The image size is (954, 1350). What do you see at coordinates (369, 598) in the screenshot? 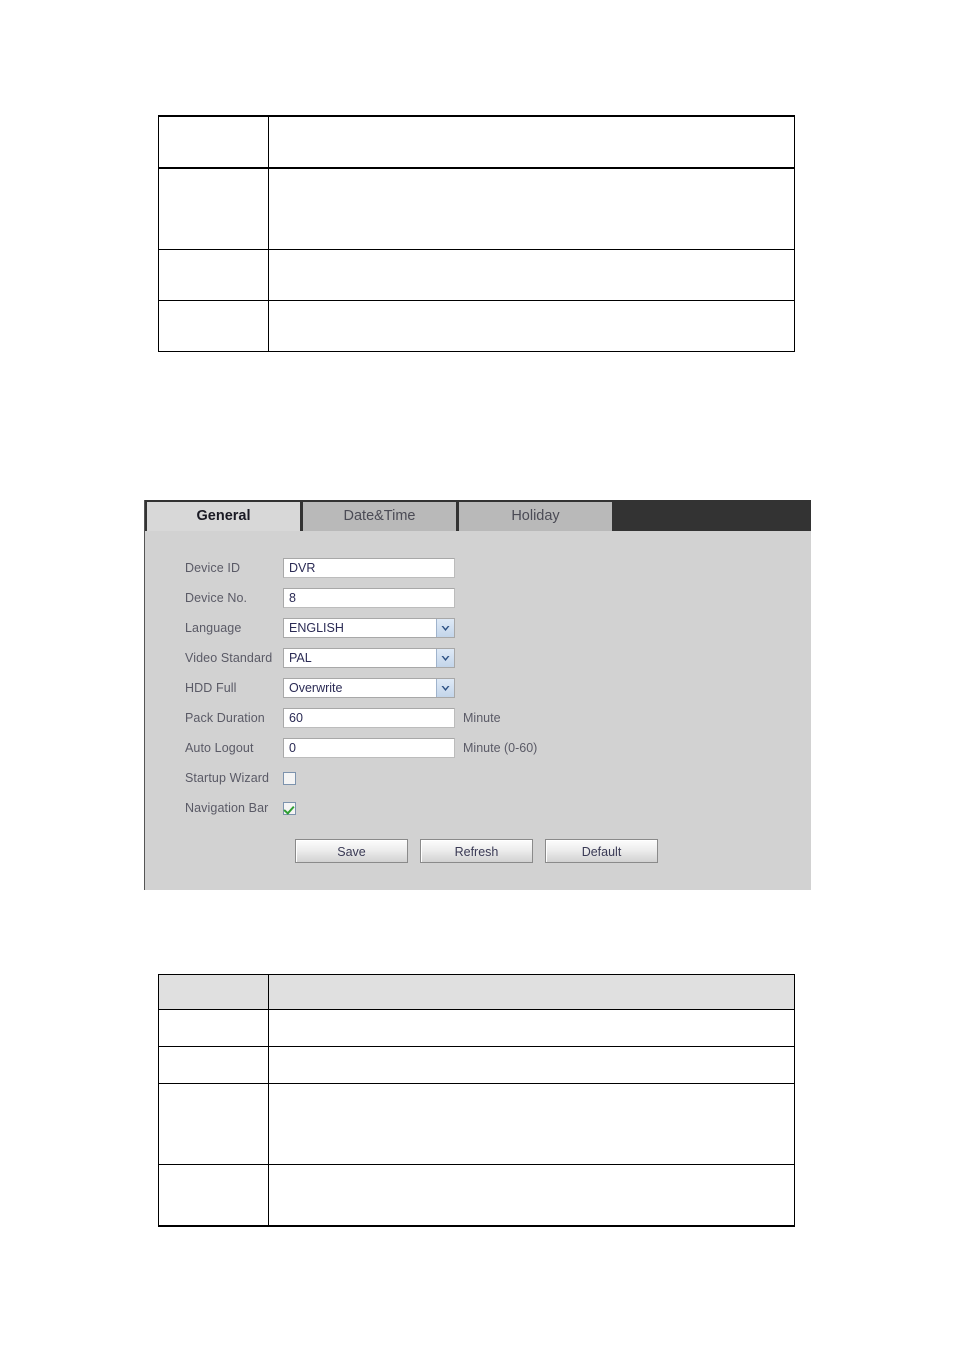
I see `device-no-input` at bounding box center [369, 598].